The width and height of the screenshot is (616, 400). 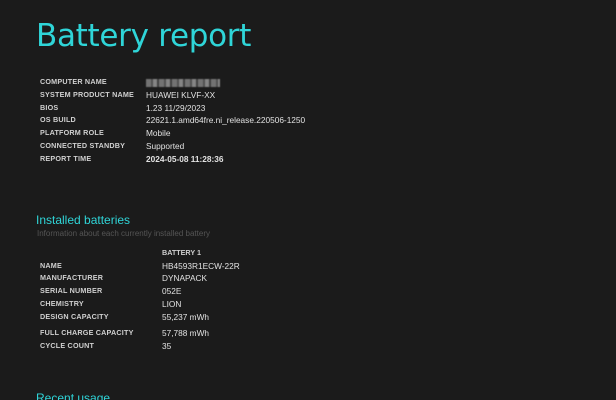 I want to click on battery-value: HB4593R1ECW-22R, so click(x=201, y=265).